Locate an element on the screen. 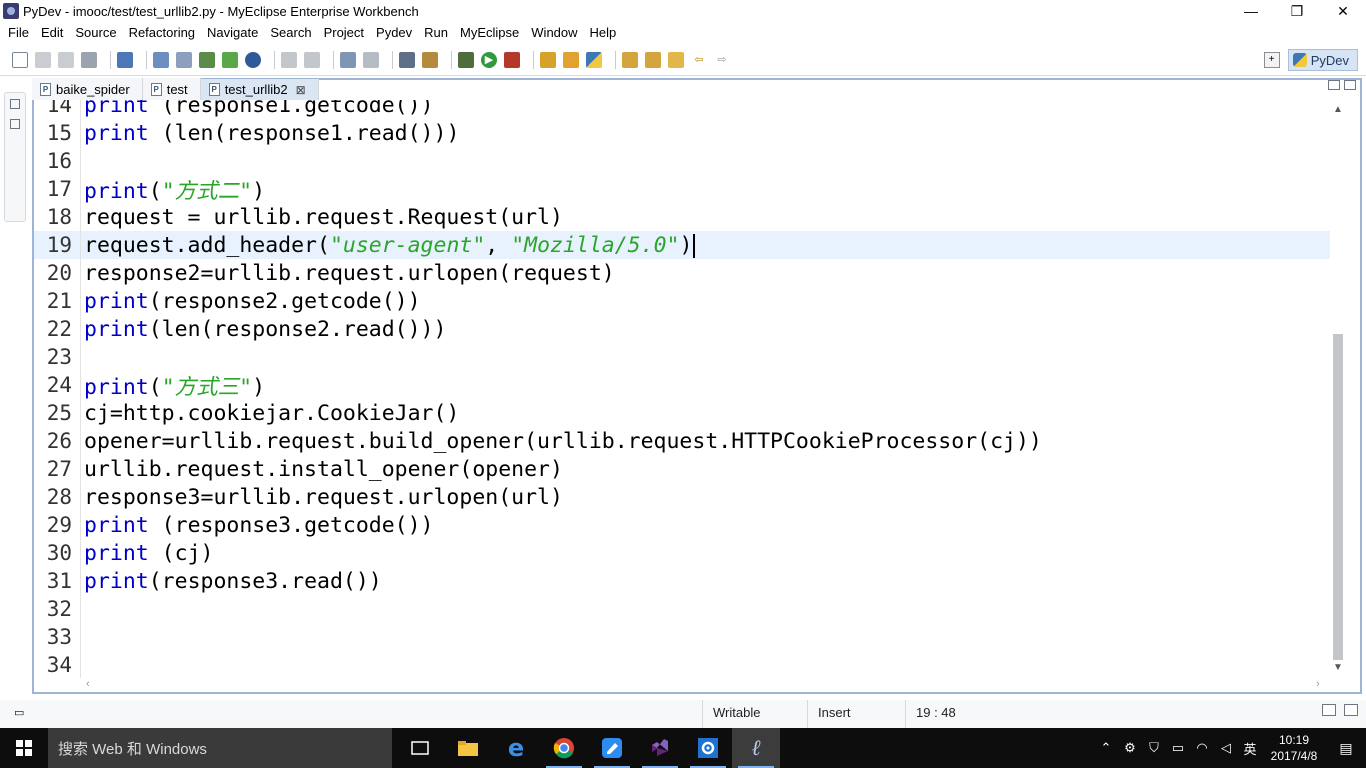  vertical-scrollbar: ▲ ▼ is located at coordinates (1338, 389).